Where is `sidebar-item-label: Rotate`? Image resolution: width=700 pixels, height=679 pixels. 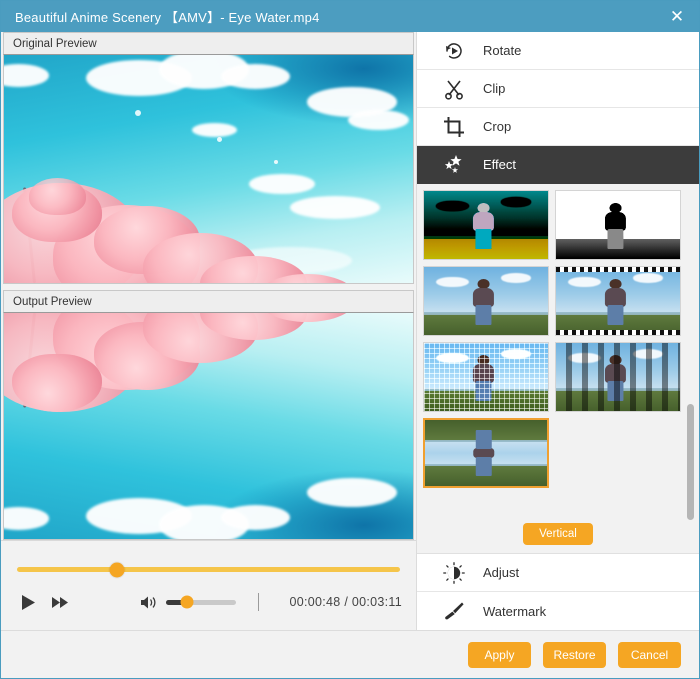
sidebar-item-label: Rotate is located at coordinates (502, 50).